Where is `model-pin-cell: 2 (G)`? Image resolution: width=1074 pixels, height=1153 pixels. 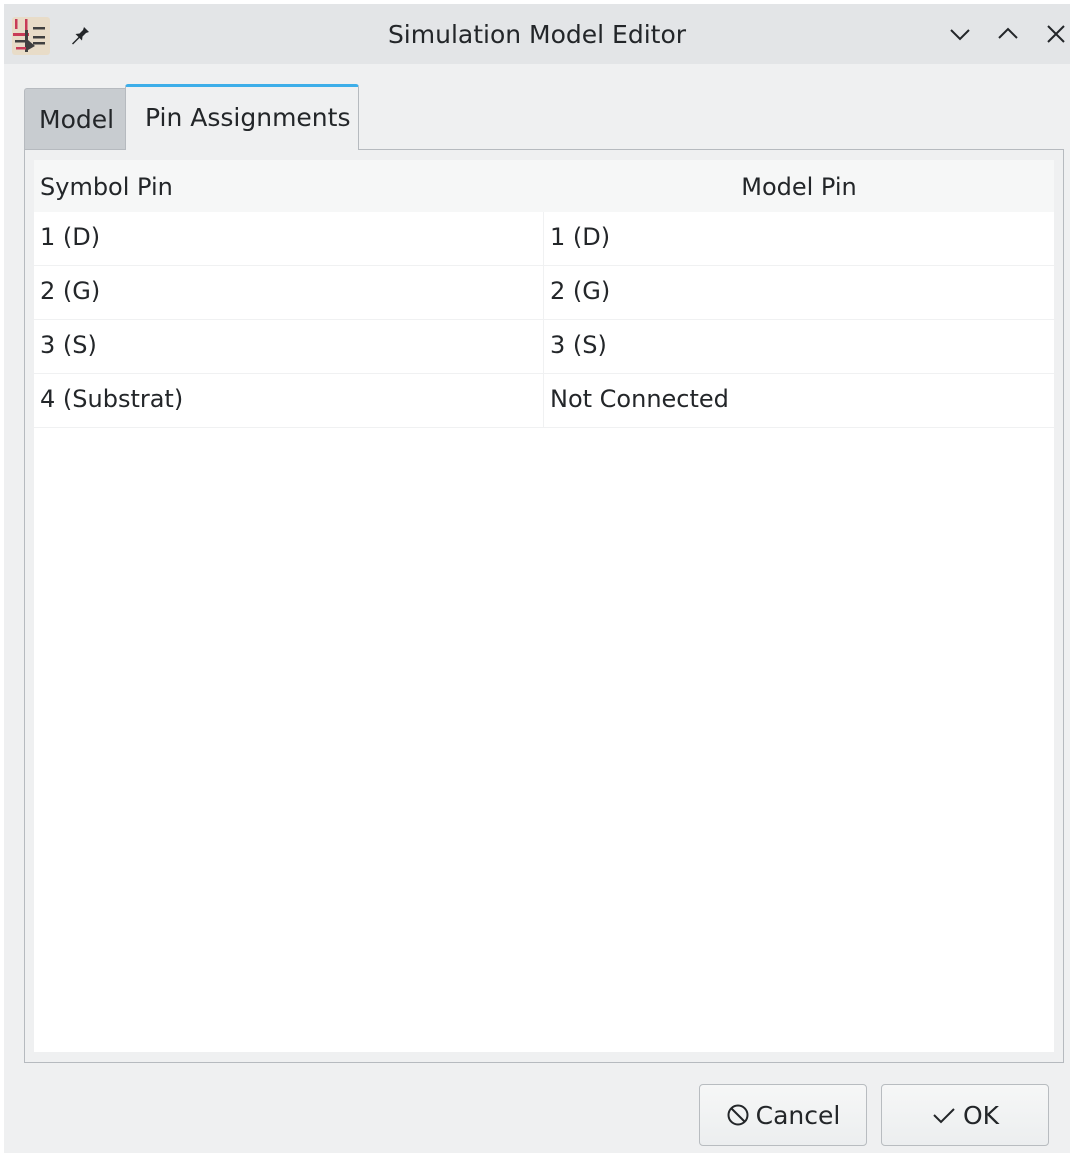
model-pin-cell: 2 (G) is located at coordinates (580, 292).